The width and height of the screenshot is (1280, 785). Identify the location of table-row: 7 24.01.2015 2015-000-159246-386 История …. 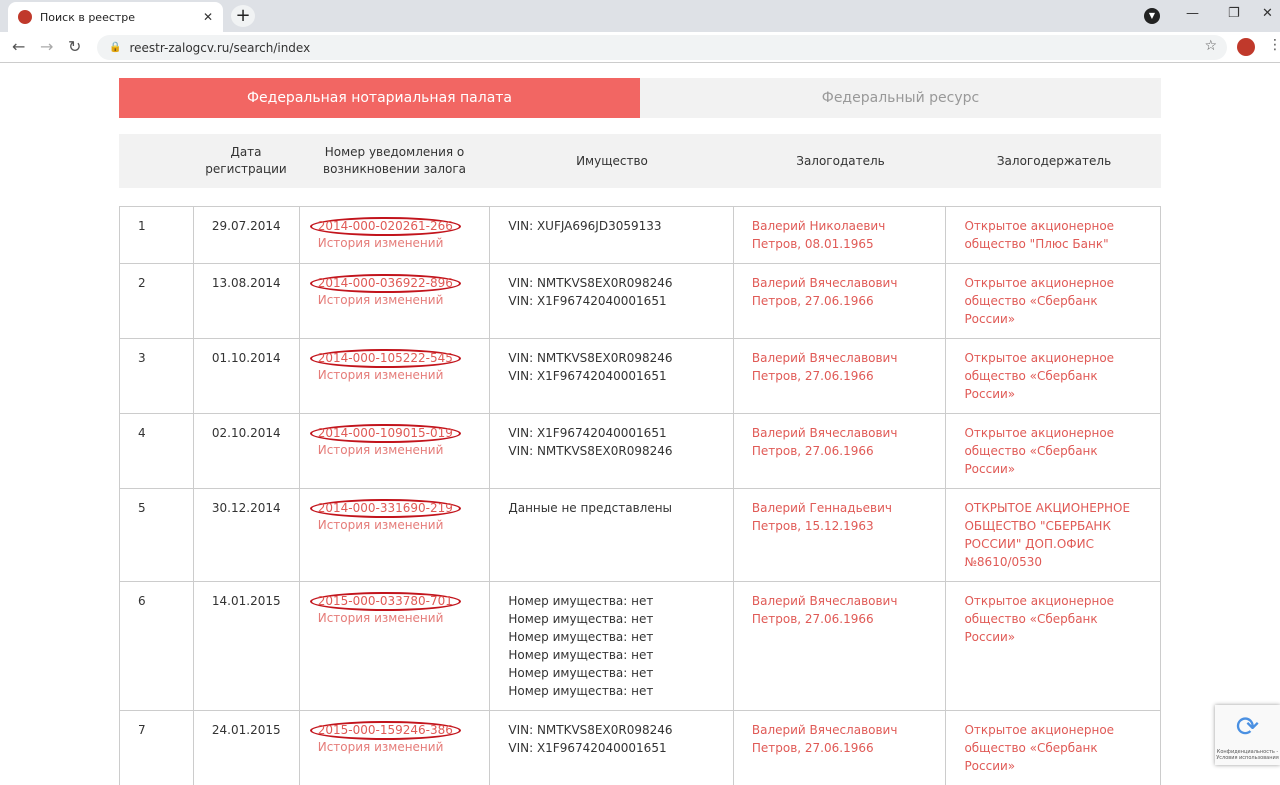
(640, 747).